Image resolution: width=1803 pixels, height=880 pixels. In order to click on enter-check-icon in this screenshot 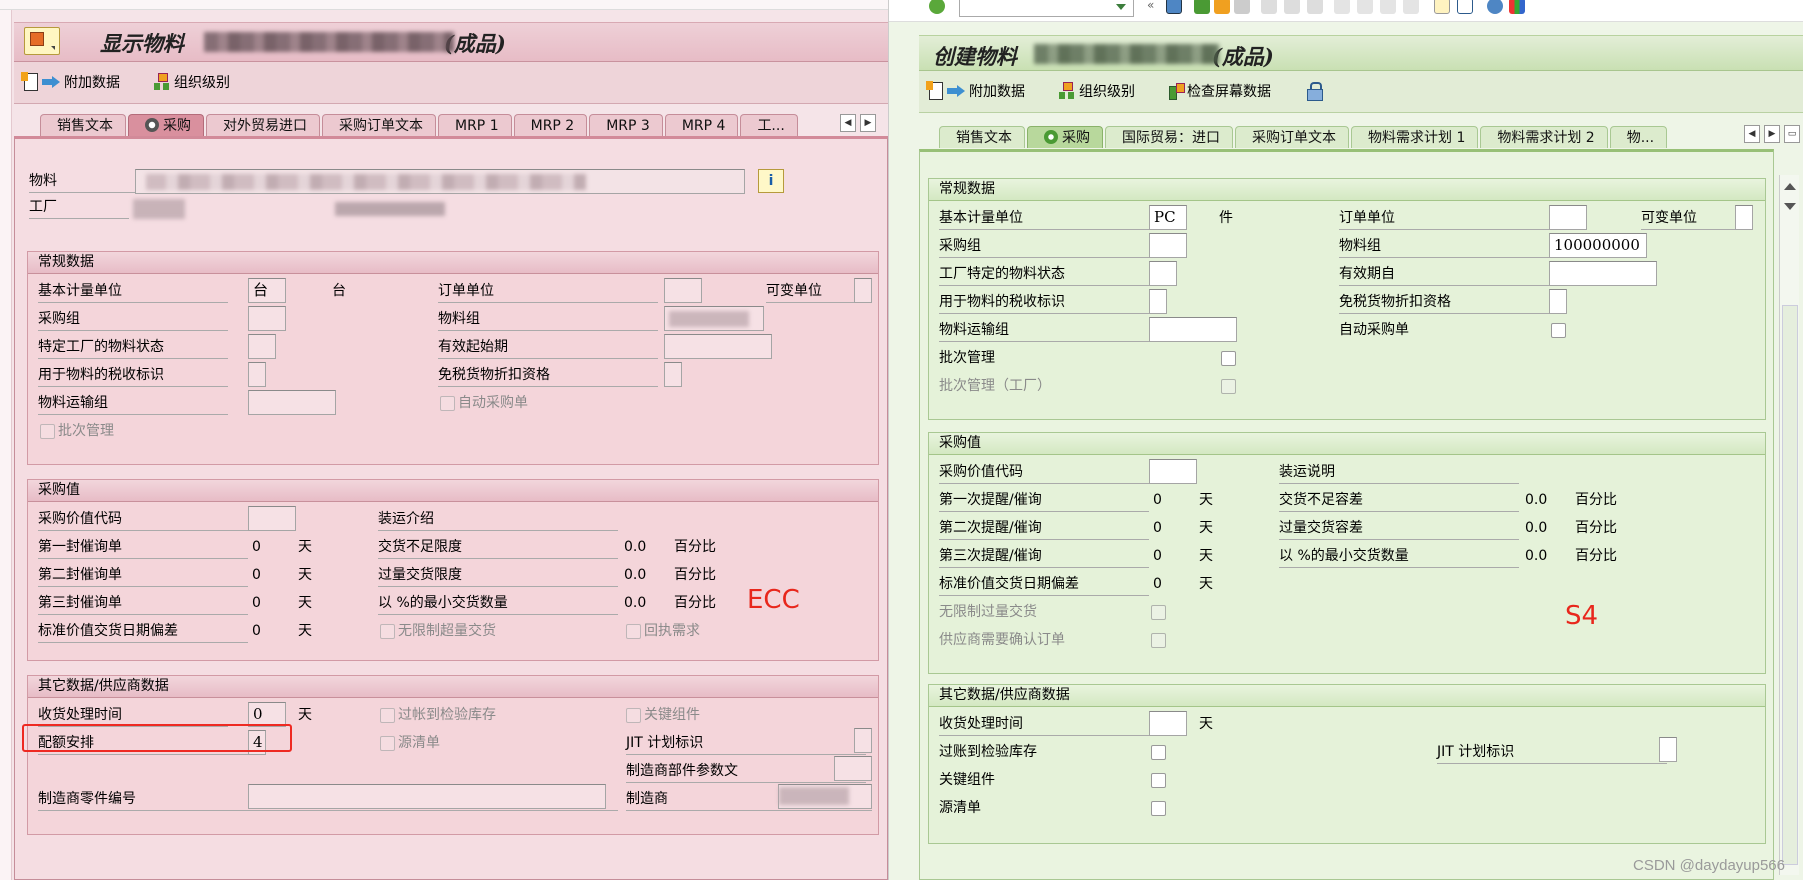, I will do `click(937, 7)`.